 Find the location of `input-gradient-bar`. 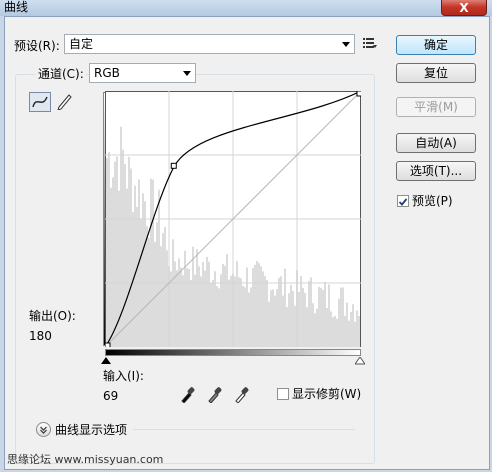

input-gradient-bar is located at coordinates (233, 352).